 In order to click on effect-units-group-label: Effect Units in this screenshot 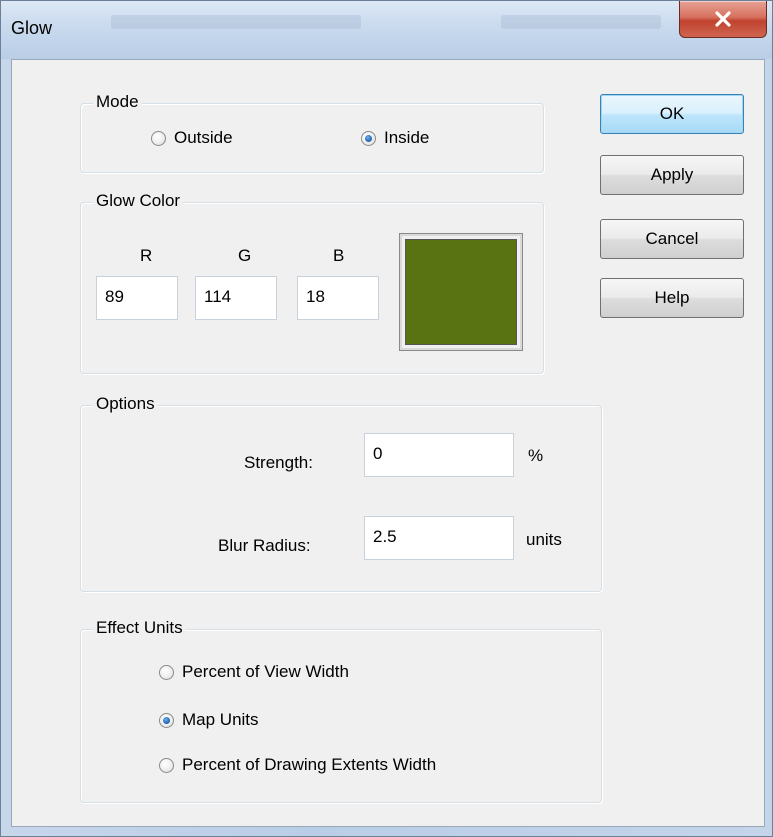, I will do `click(139, 628)`.